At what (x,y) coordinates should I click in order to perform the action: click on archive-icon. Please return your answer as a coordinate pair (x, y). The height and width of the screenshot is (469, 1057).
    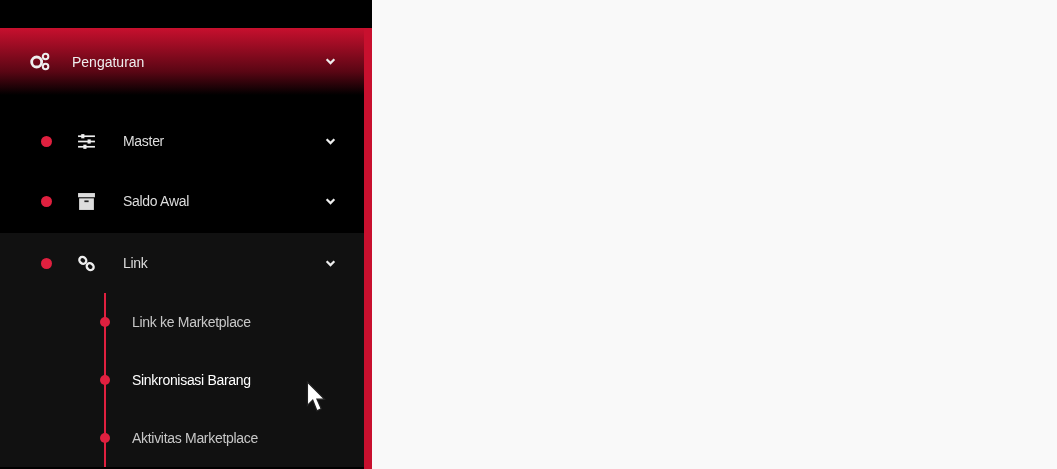
    Looking at the image, I should click on (86, 201).